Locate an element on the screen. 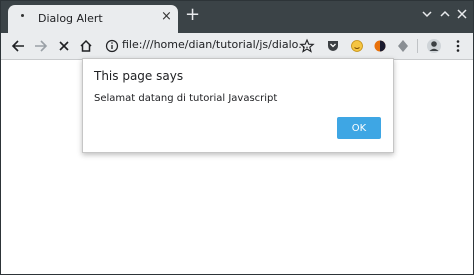 This screenshot has width=474, height=275. ok-button: OK is located at coordinates (359, 128).